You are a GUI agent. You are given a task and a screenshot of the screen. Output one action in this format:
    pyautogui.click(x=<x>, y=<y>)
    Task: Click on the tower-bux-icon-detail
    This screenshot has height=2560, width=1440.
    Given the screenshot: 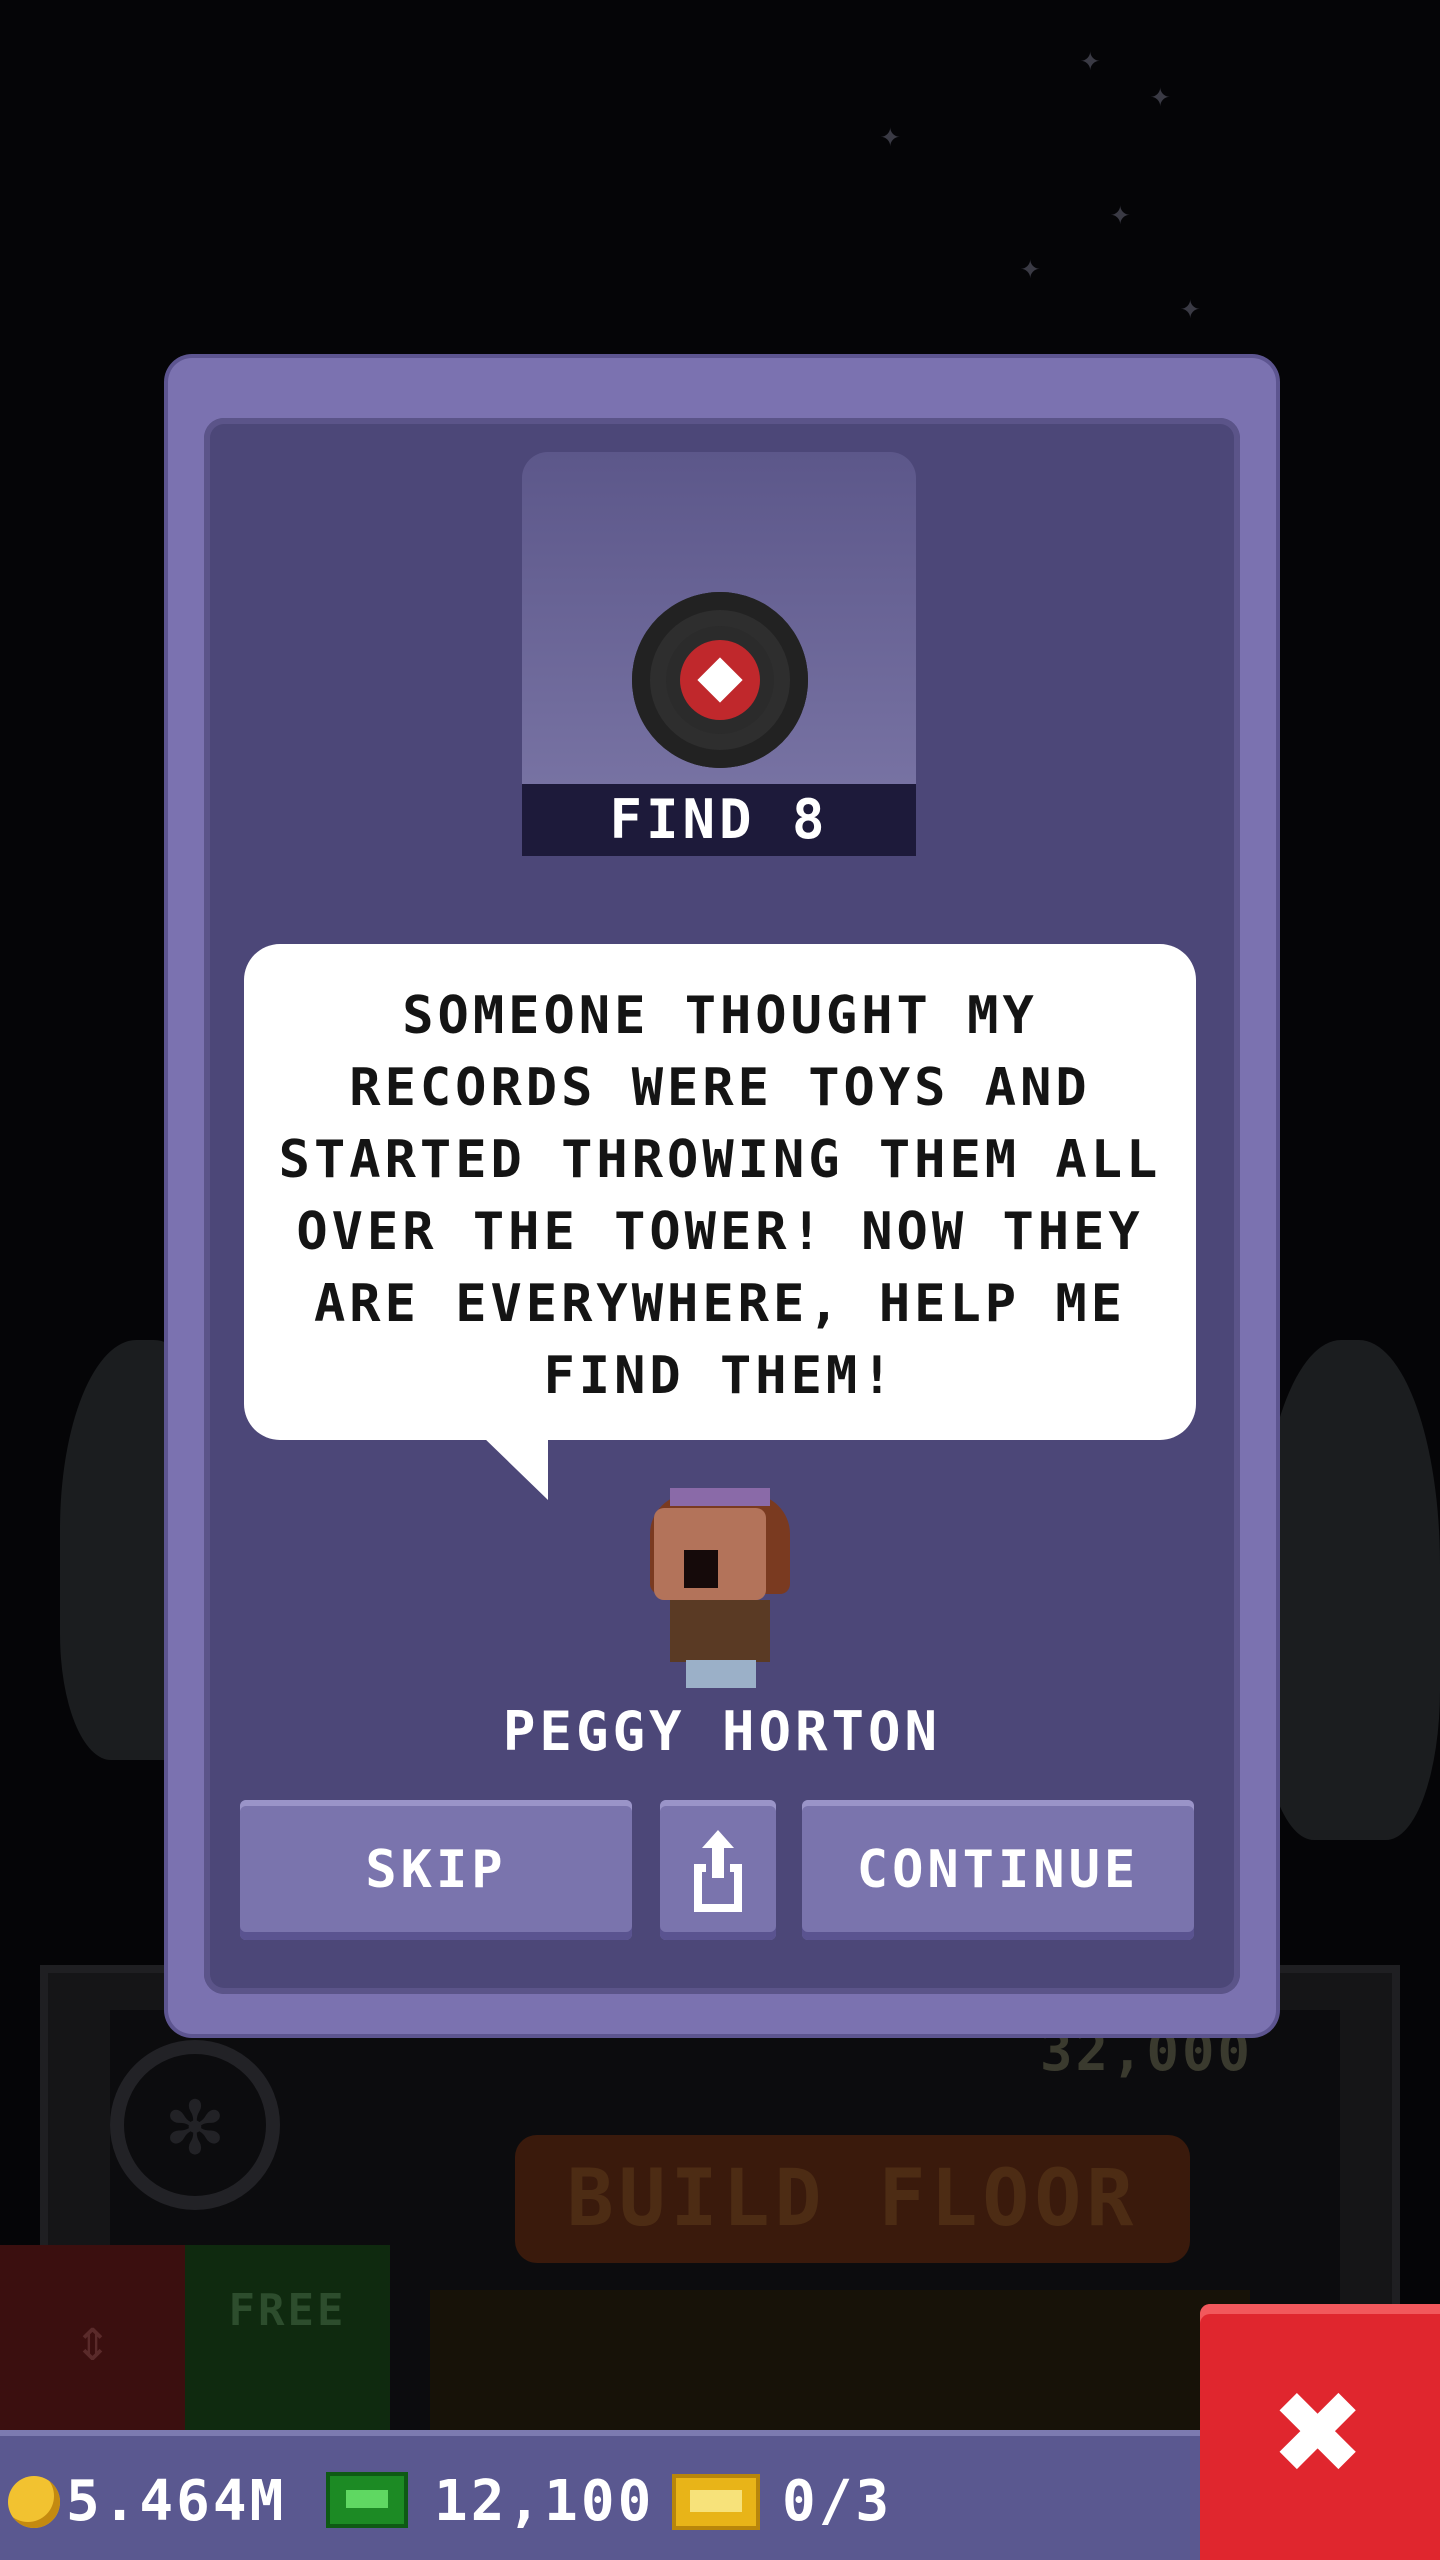 What is the action you would take?
    pyautogui.click(x=367, y=2499)
    